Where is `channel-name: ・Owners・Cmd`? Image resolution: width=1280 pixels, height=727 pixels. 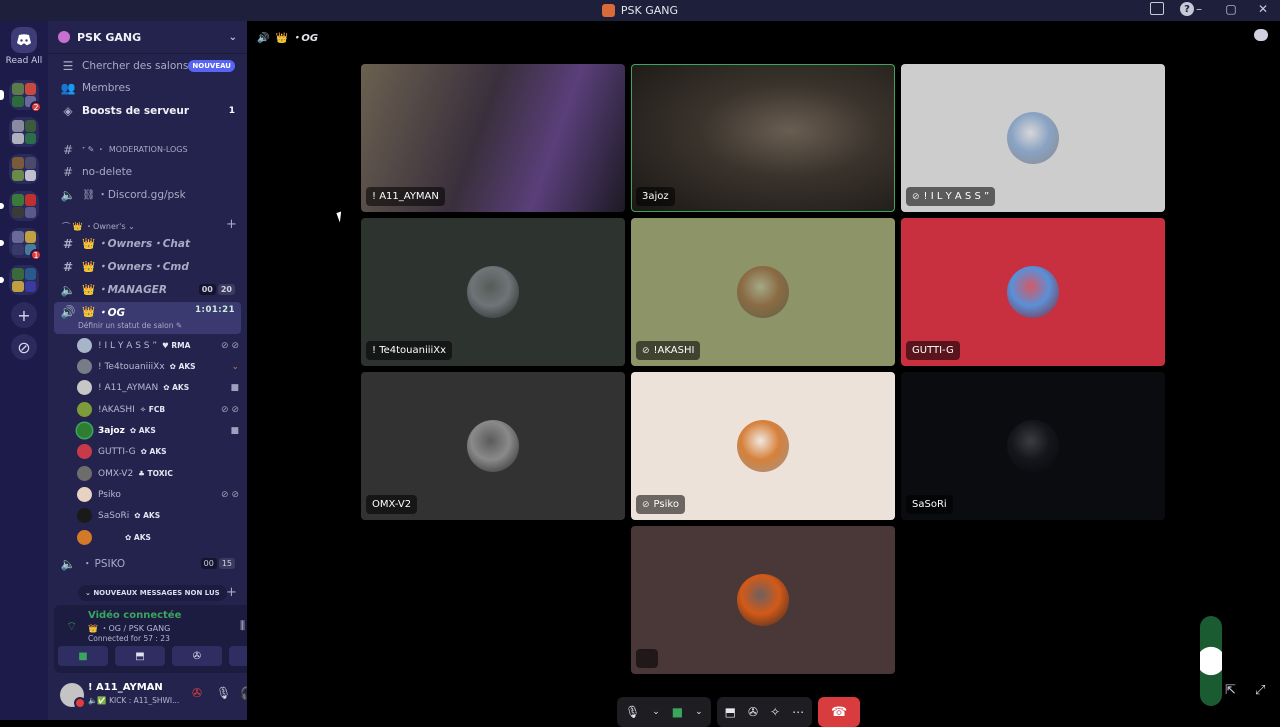 channel-name: ・Owners・Cmd is located at coordinates (143, 267).